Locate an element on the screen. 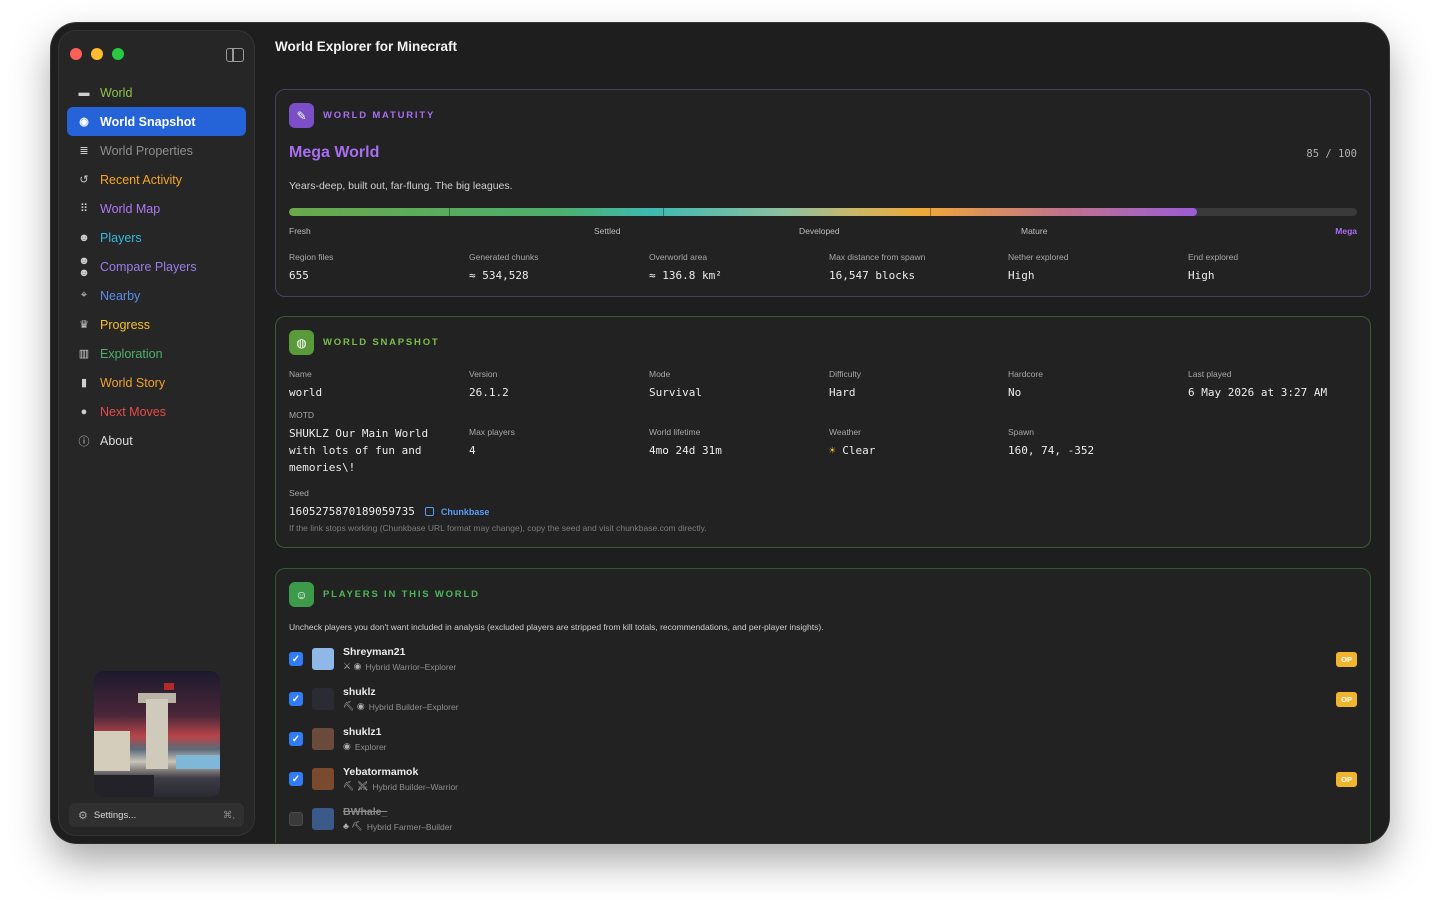 Image resolution: width=1440 pixels, height=900 pixels. lightbulb-icon: ● is located at coordinates (84, 411).